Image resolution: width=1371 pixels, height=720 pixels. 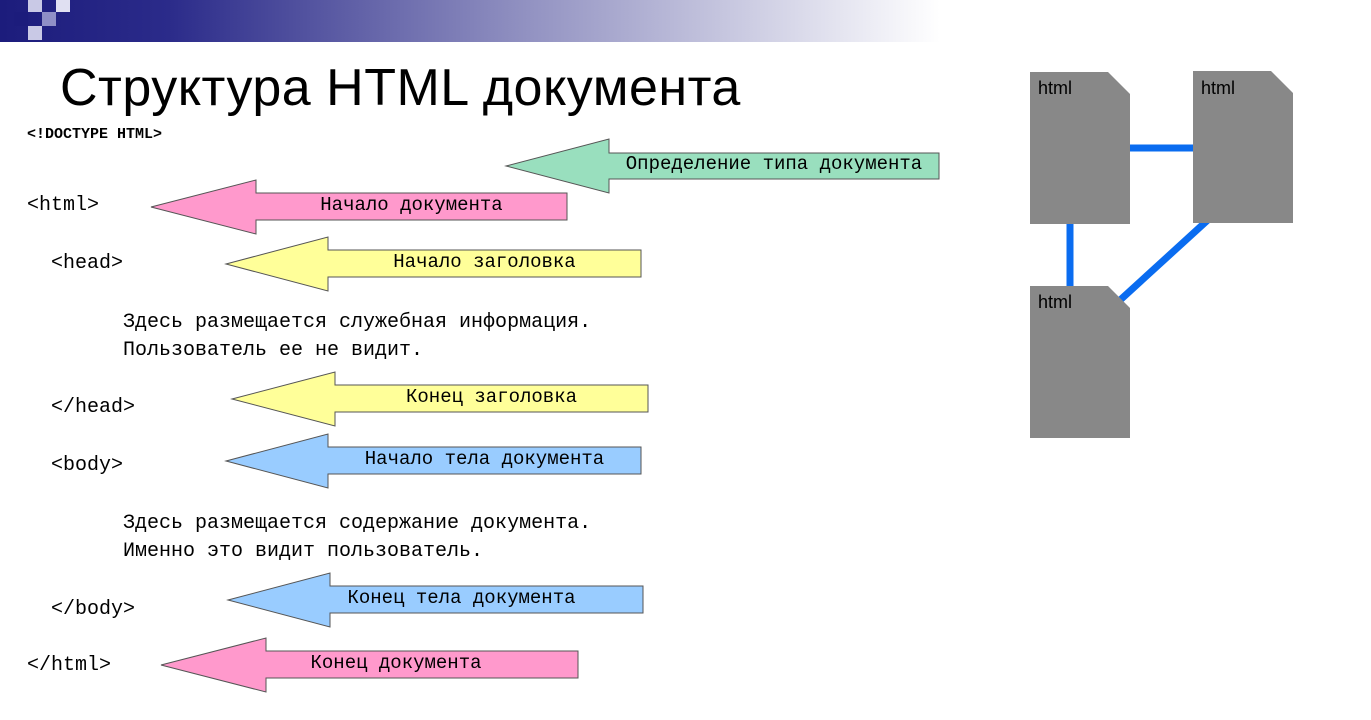 I want to click on document-icon-2-label: html, so click(x=1218, y=88).